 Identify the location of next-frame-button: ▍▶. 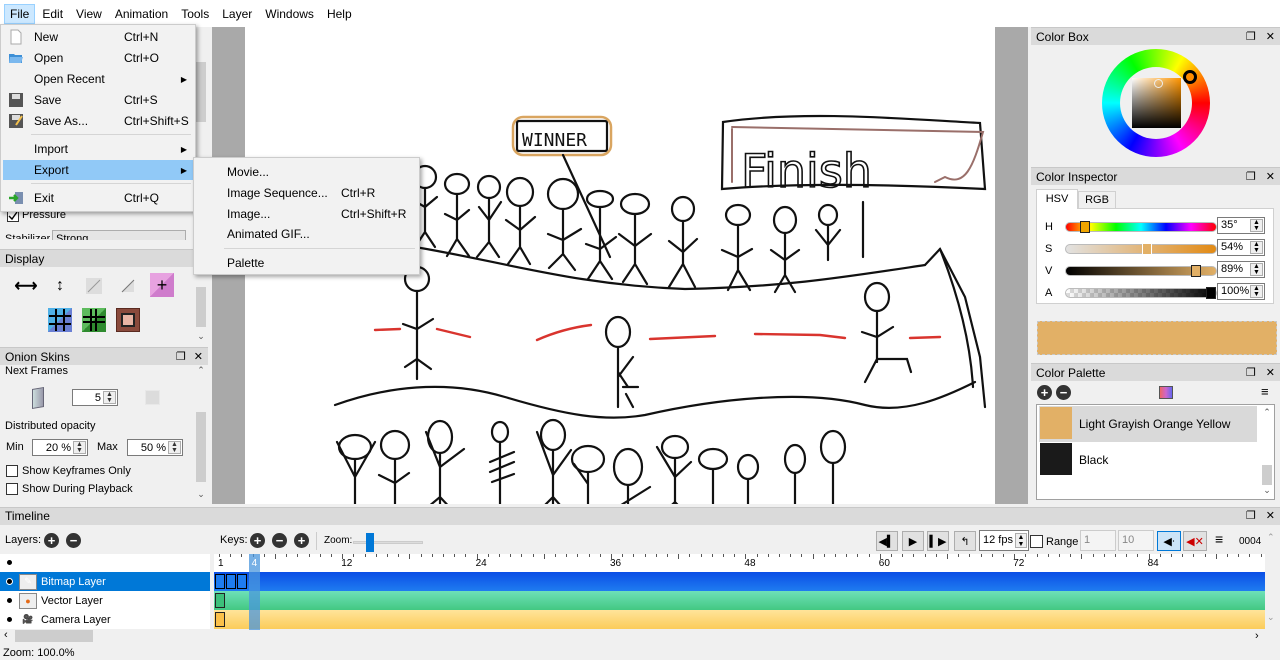
(938, 541).